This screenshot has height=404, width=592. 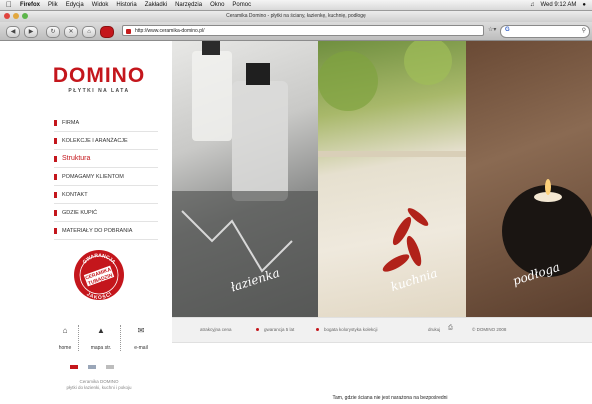 I want to click on flag-de-icon, so click(x=110, y=367).